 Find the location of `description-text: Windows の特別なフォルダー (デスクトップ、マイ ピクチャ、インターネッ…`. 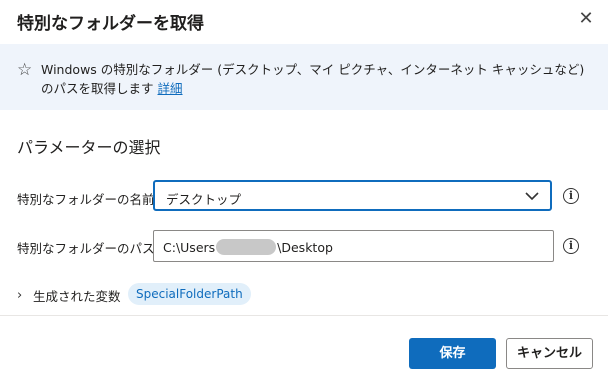

description-text: Windows の特別なフォルダー (デスクトップ、マイ ピクチャ、インターネッ… is located at coordinates (313, 79).